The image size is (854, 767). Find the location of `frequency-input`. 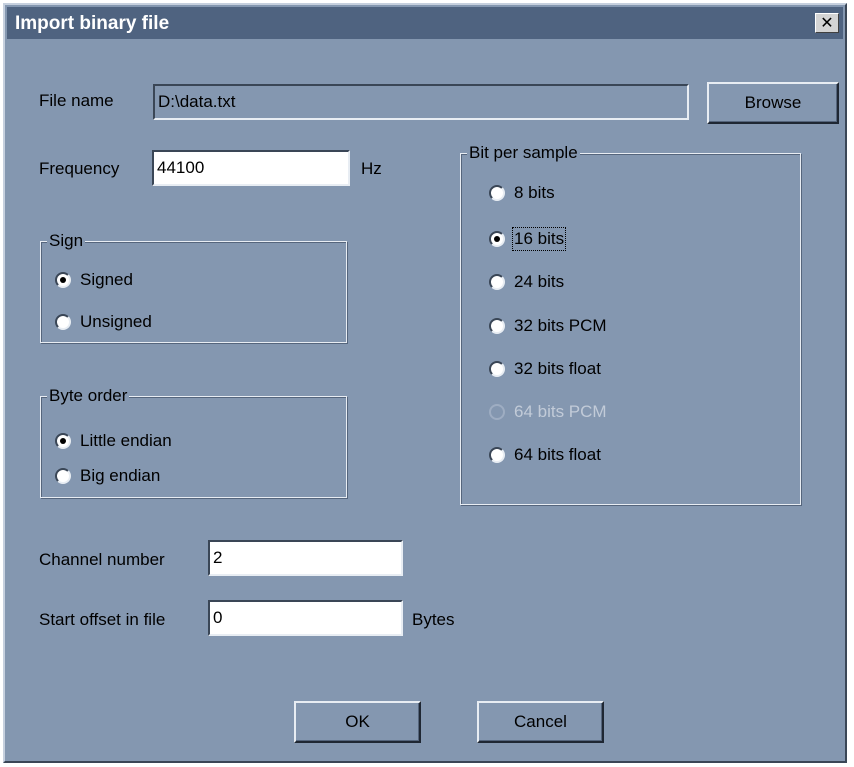

frequency-input is located at coordinates (251, 168).